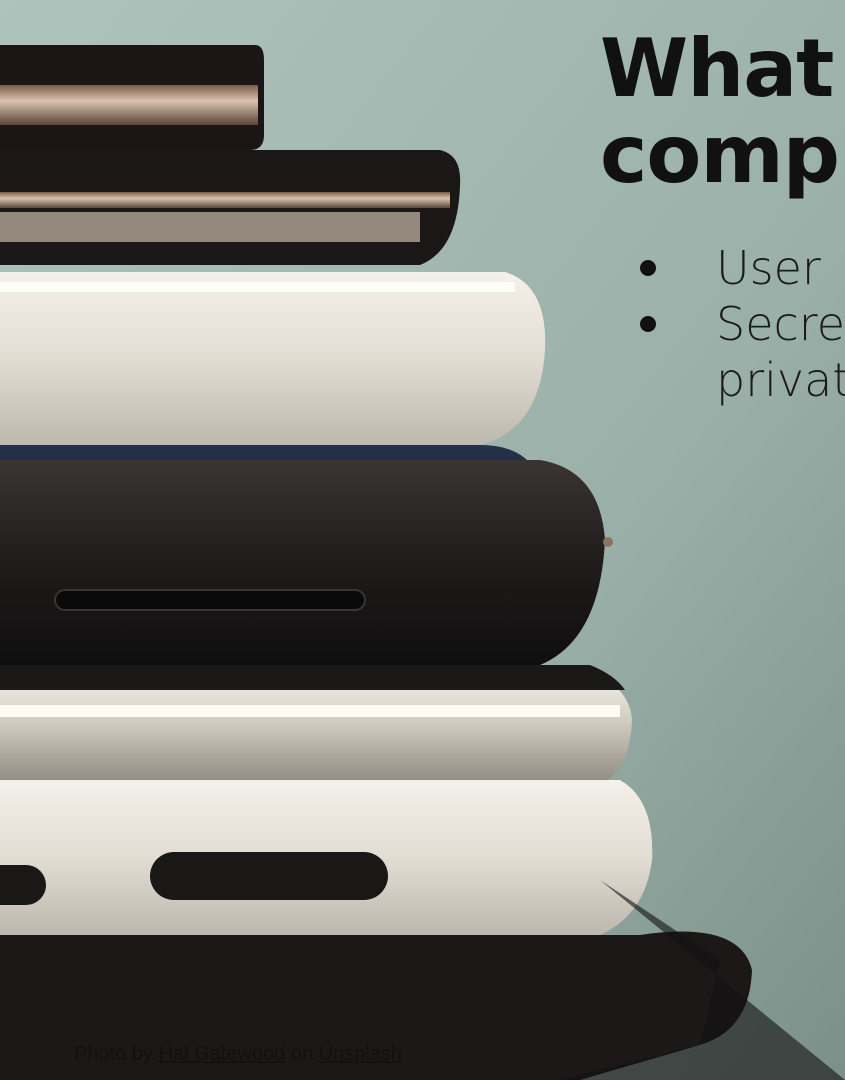  I want to click on slide-title: What comp, so click(720, 111).